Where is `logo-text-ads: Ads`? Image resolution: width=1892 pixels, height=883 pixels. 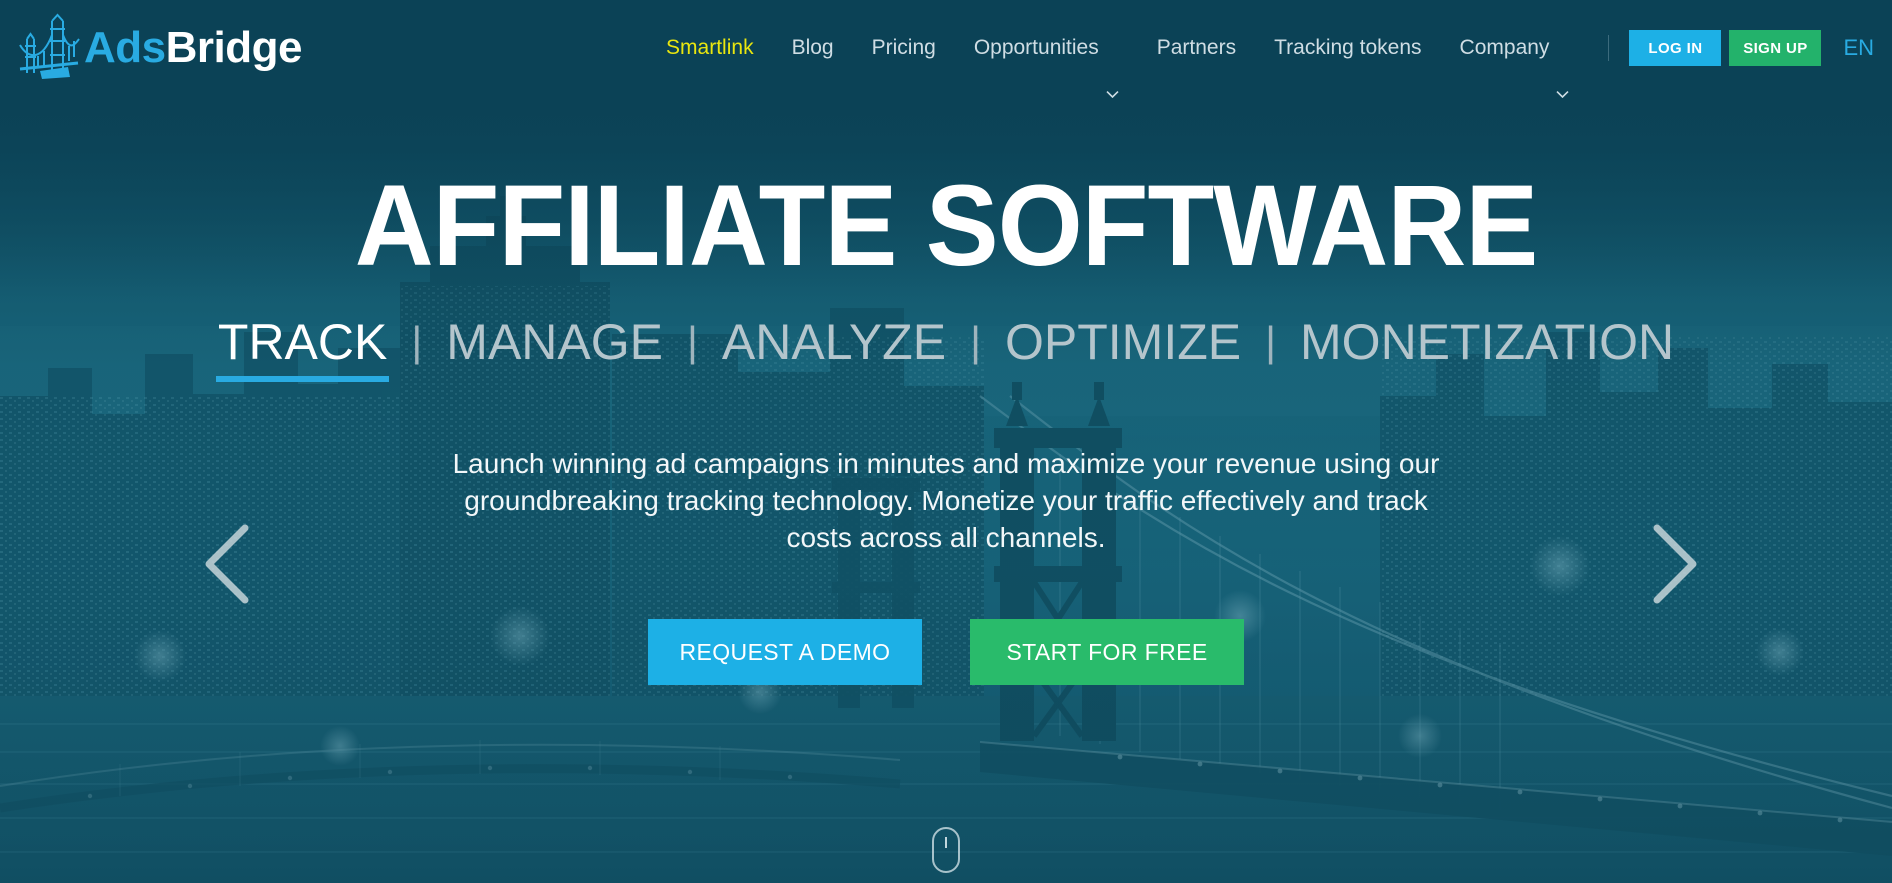
logo-text-ads: Ads is located at coordinates (125, 47).